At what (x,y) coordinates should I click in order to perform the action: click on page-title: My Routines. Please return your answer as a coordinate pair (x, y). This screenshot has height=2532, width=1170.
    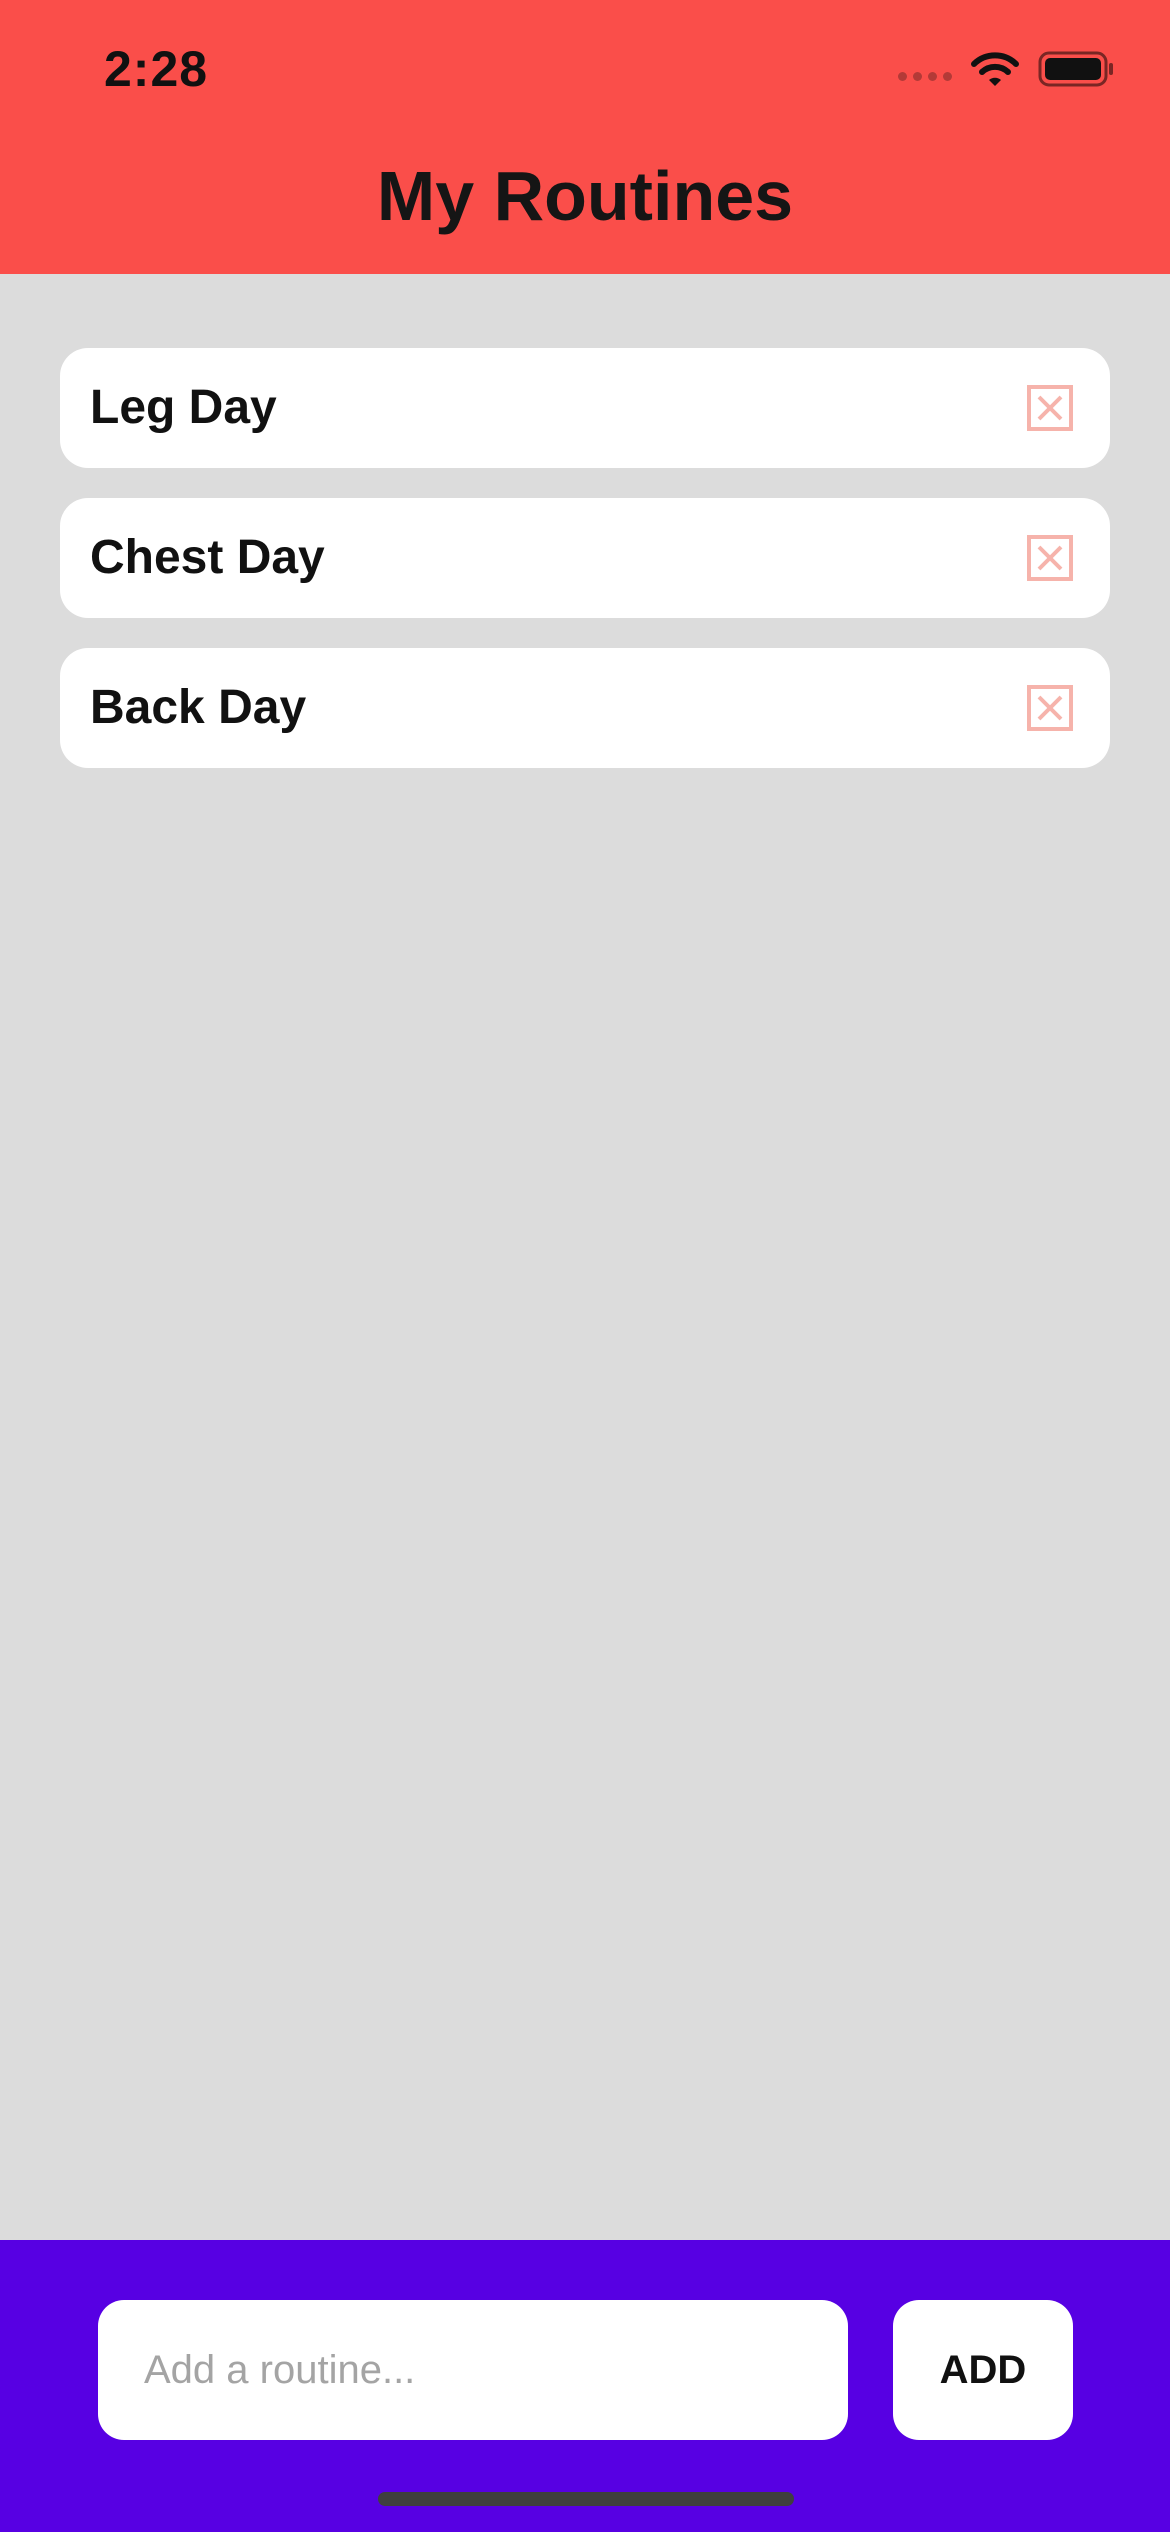
    Looking at the image, I should click on (585, 196).